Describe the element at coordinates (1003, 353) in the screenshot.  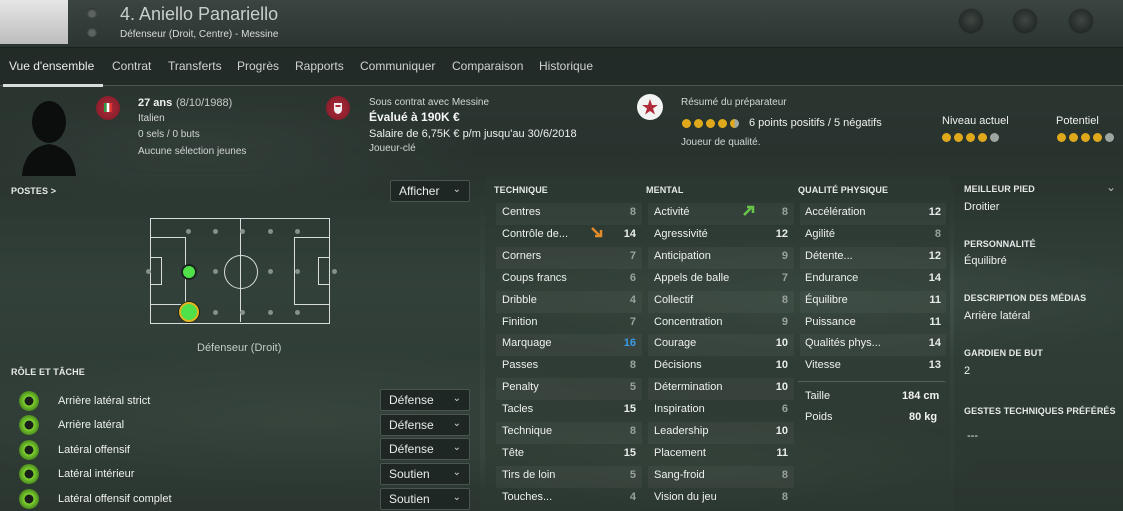
I see `goalkeeper-title: GARDIEN DE BUT` at that location.